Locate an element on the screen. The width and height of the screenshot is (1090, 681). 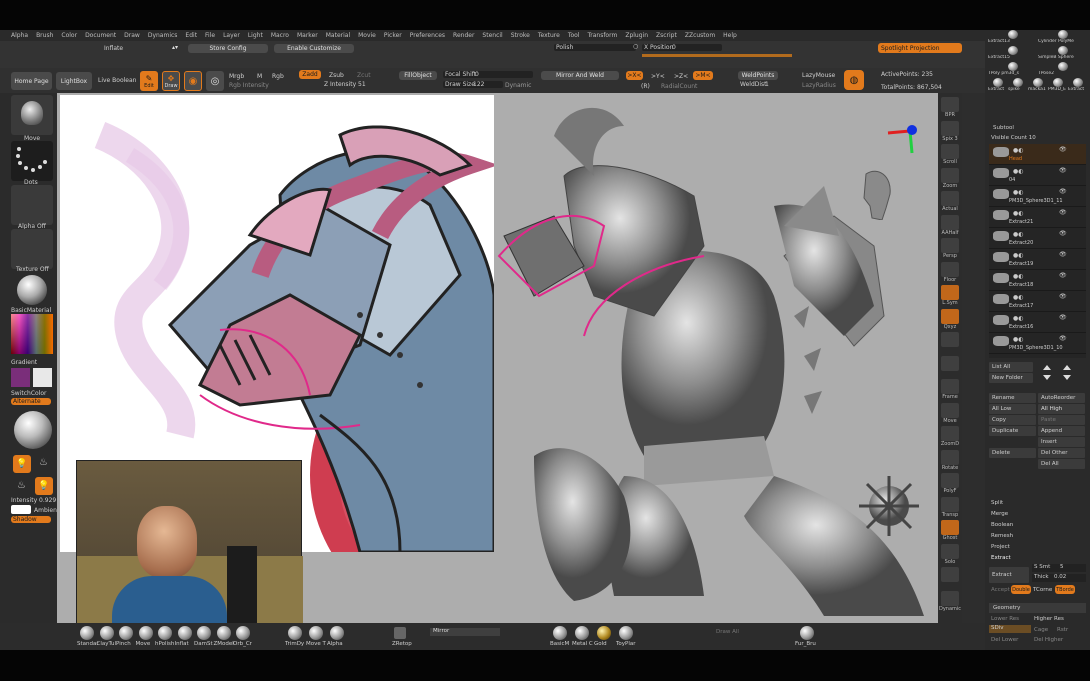
boolean-button: Boolean is located at coordinates (1002, 525).